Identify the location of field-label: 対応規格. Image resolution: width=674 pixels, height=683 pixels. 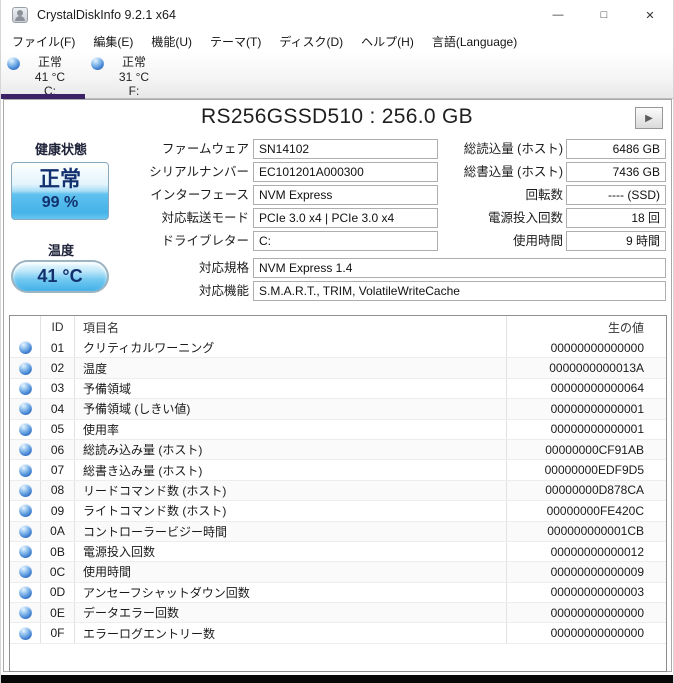
(223, 268).